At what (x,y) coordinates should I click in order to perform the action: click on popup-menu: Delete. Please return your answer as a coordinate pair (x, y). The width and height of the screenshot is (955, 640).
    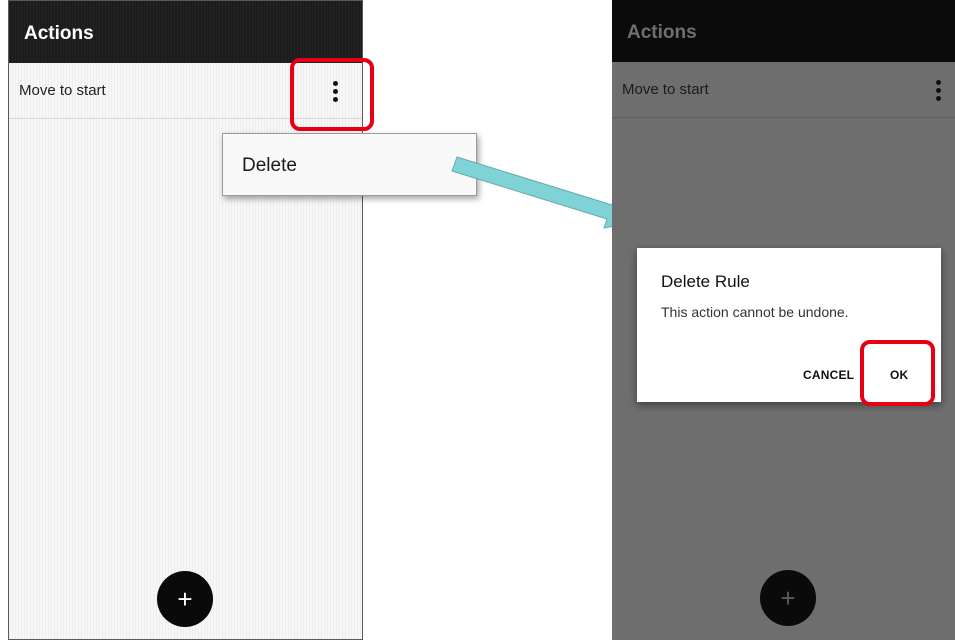
    Looking at the image, I should click on (349, 164).